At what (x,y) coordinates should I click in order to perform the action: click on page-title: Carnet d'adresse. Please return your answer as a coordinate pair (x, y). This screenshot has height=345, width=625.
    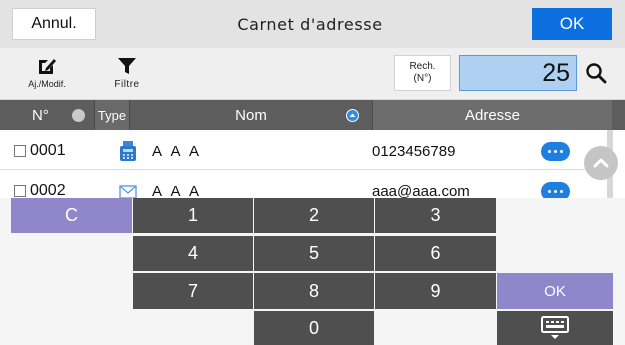
    Looking at the image, I should click on (310, 24).